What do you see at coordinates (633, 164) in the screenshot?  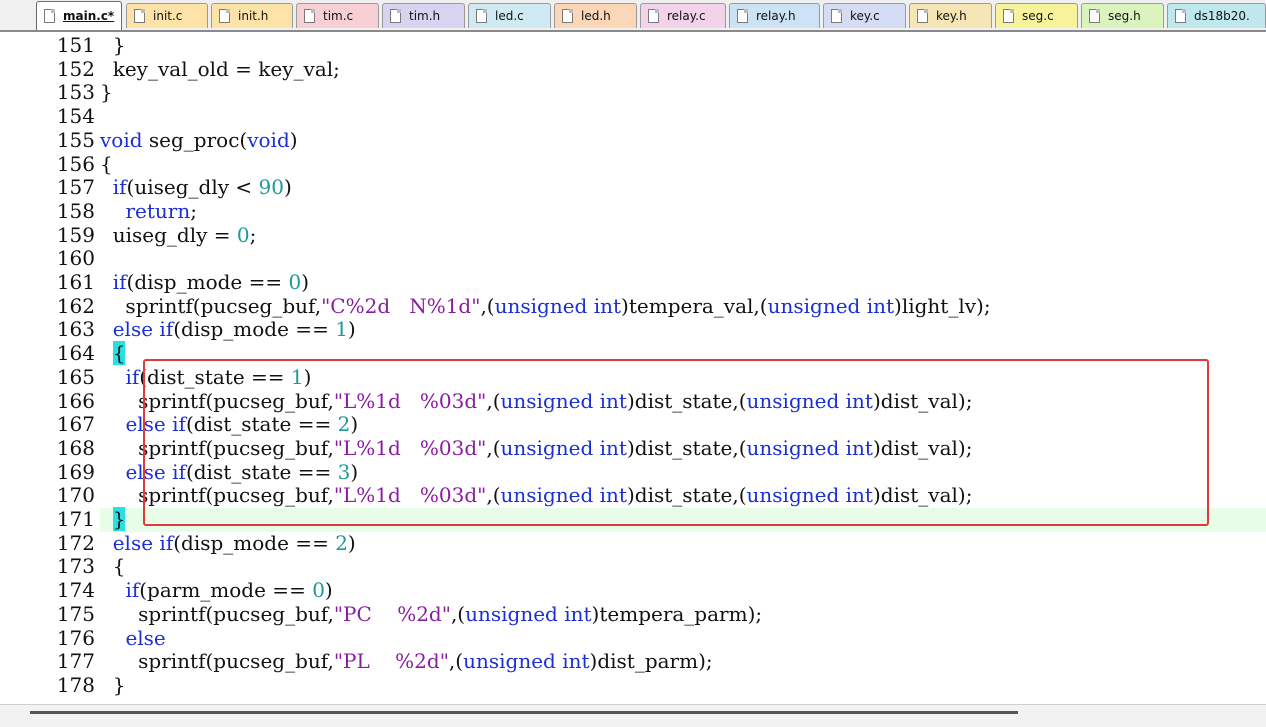 I see `code-line: 156{` at bounding box center [633, 164].